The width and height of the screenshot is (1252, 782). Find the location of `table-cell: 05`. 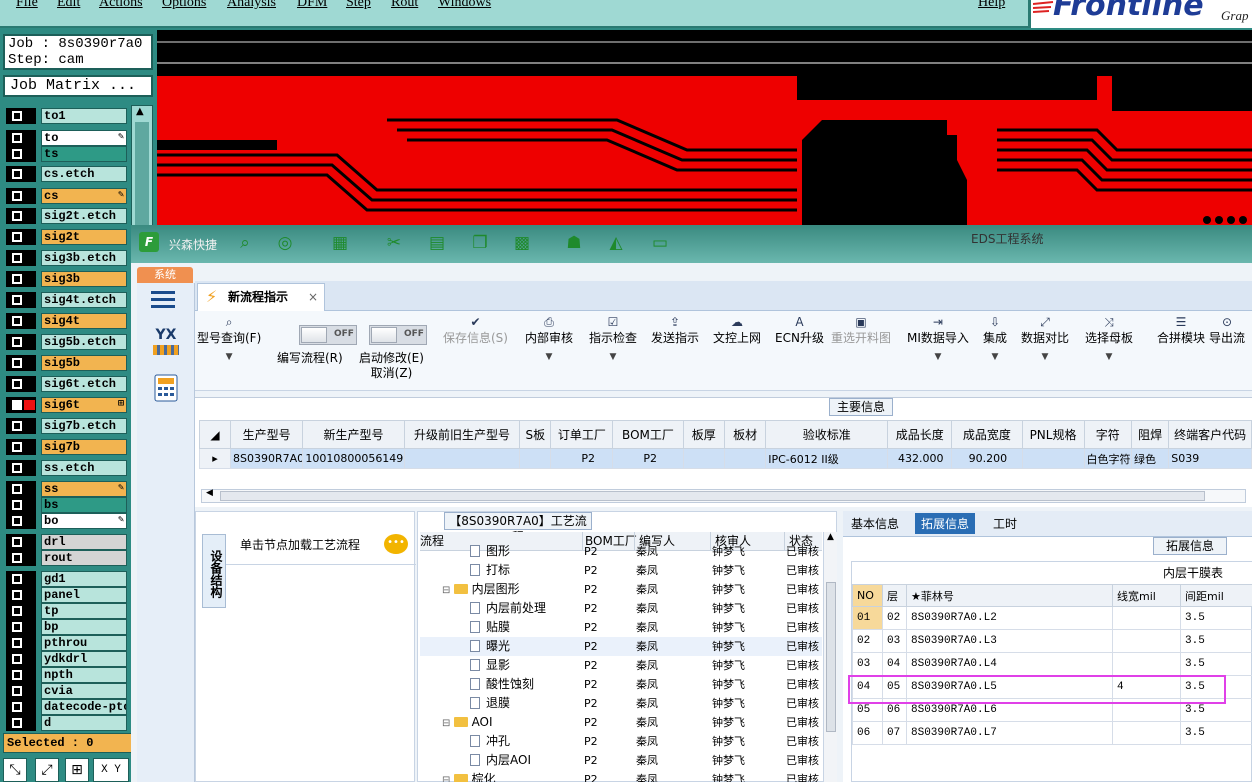

table-cell: 05 is located at coordinates (894, 687).